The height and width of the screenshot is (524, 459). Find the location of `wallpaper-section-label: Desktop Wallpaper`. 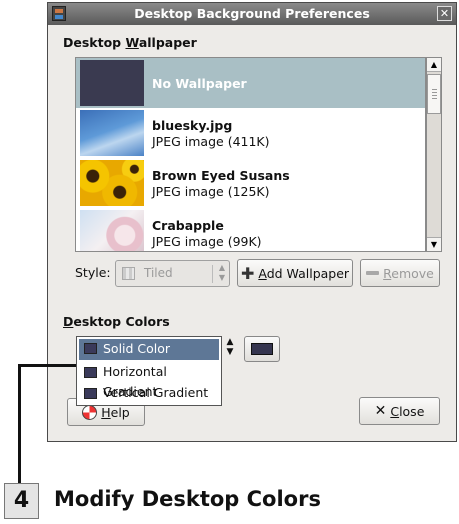

wallpaper-section-label: Desktop Wallpaper is located at coordinates (130, 42).